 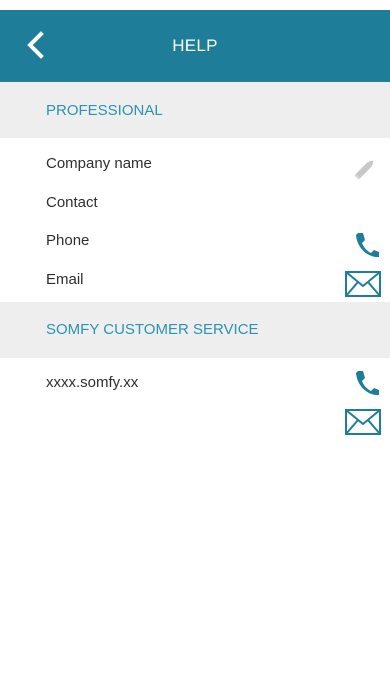 I want to click on chevron-left-icon, so click(x=35, y=45).